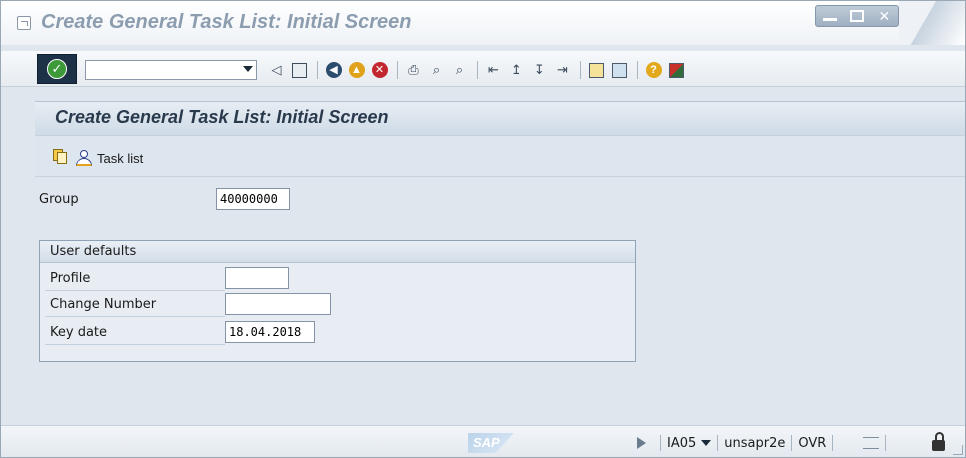  I want to click on page-title: Create General Task List: Initial Screen, so click(222, 117).